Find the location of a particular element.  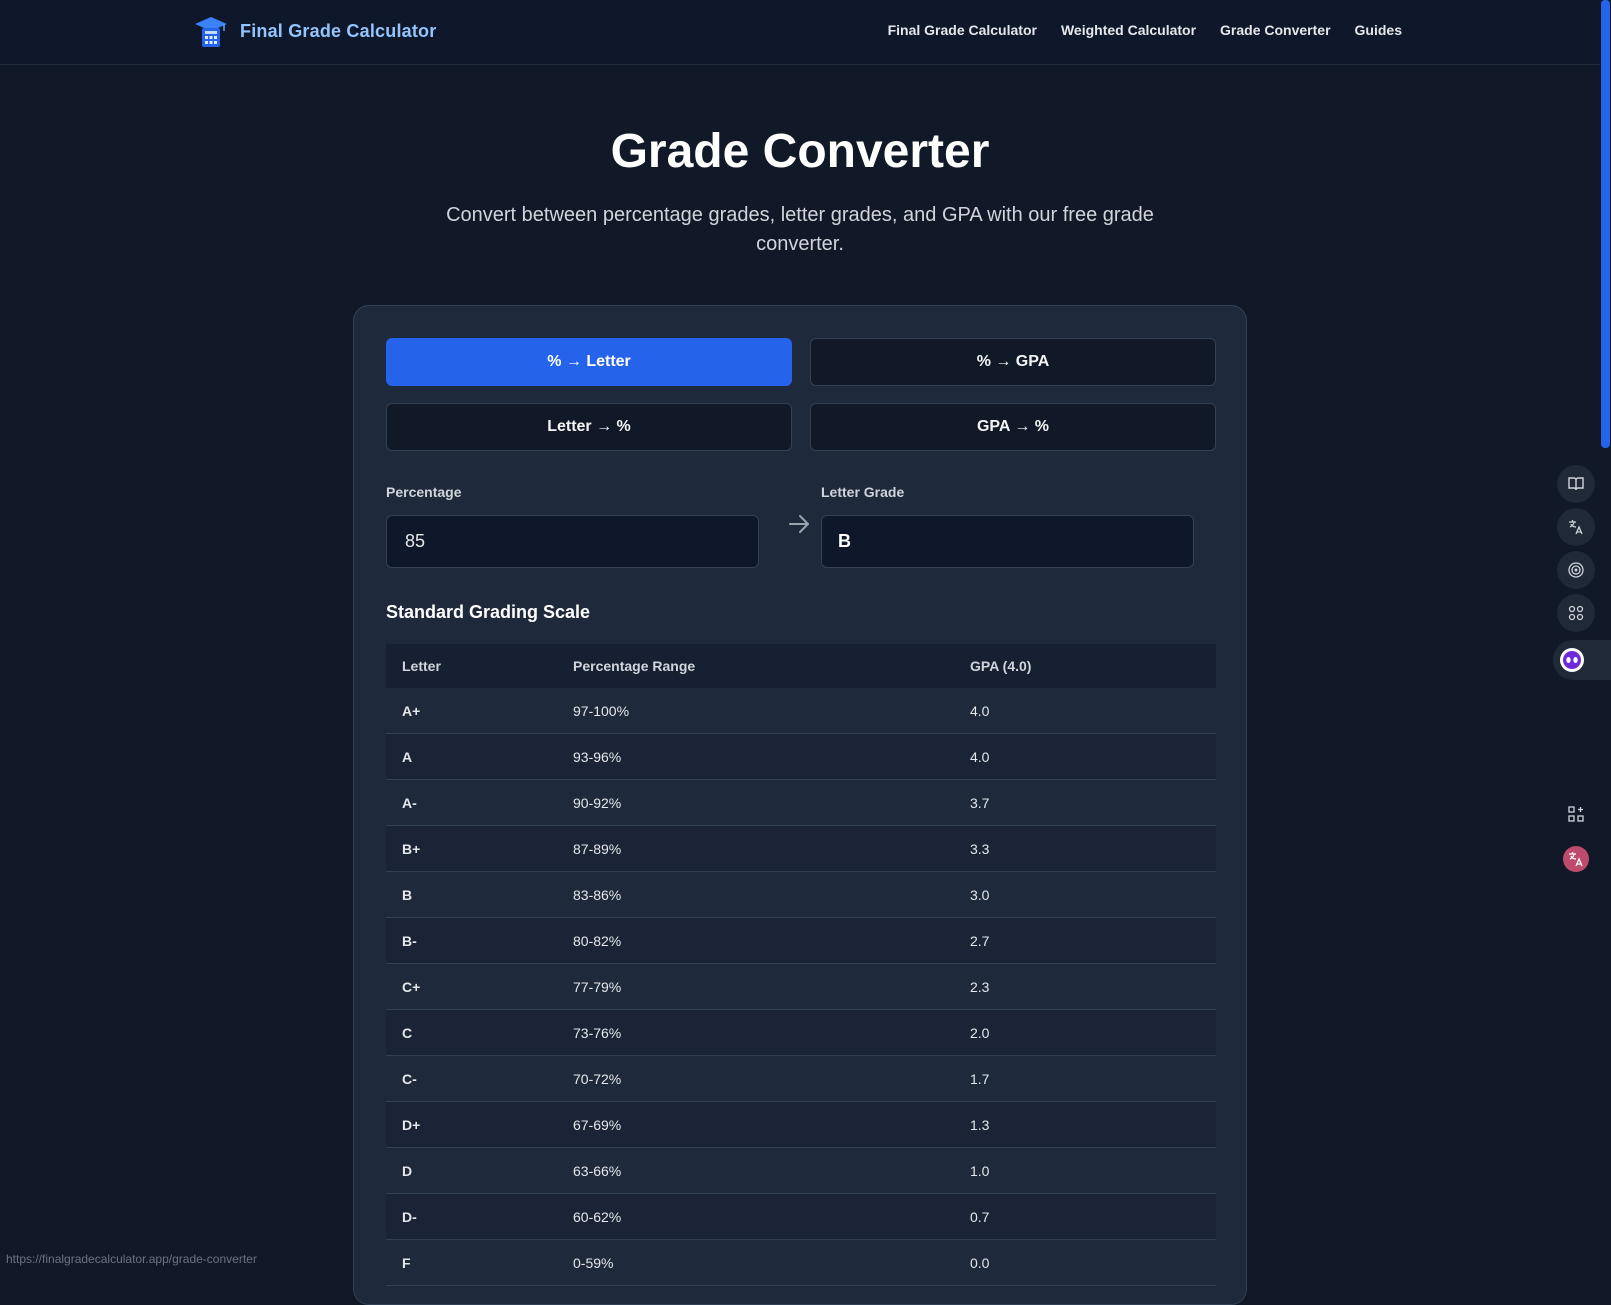

table-row: C+ 77-79% 2.3 is located at coordinates (801, 987).